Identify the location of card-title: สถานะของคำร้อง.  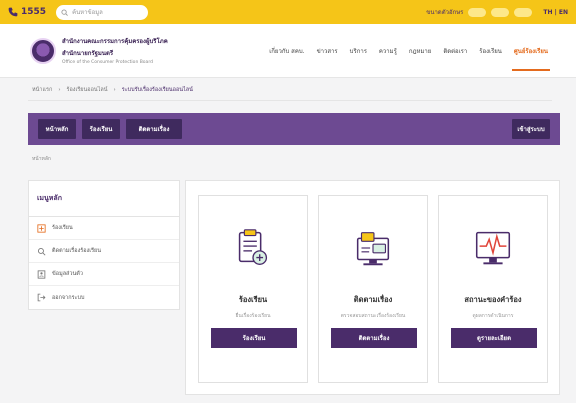
(493, 299).